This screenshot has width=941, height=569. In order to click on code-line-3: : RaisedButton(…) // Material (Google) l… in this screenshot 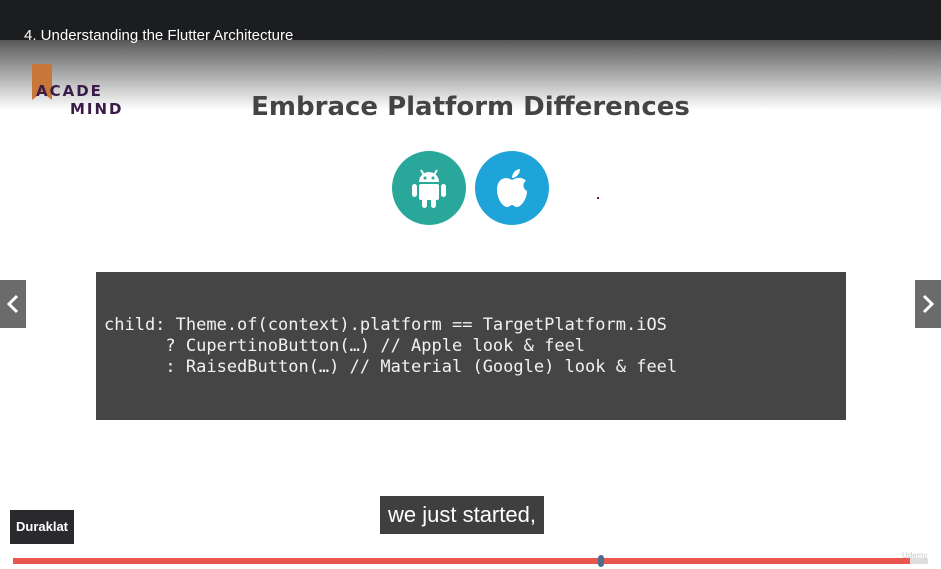, I will do `click(391, 367)`.